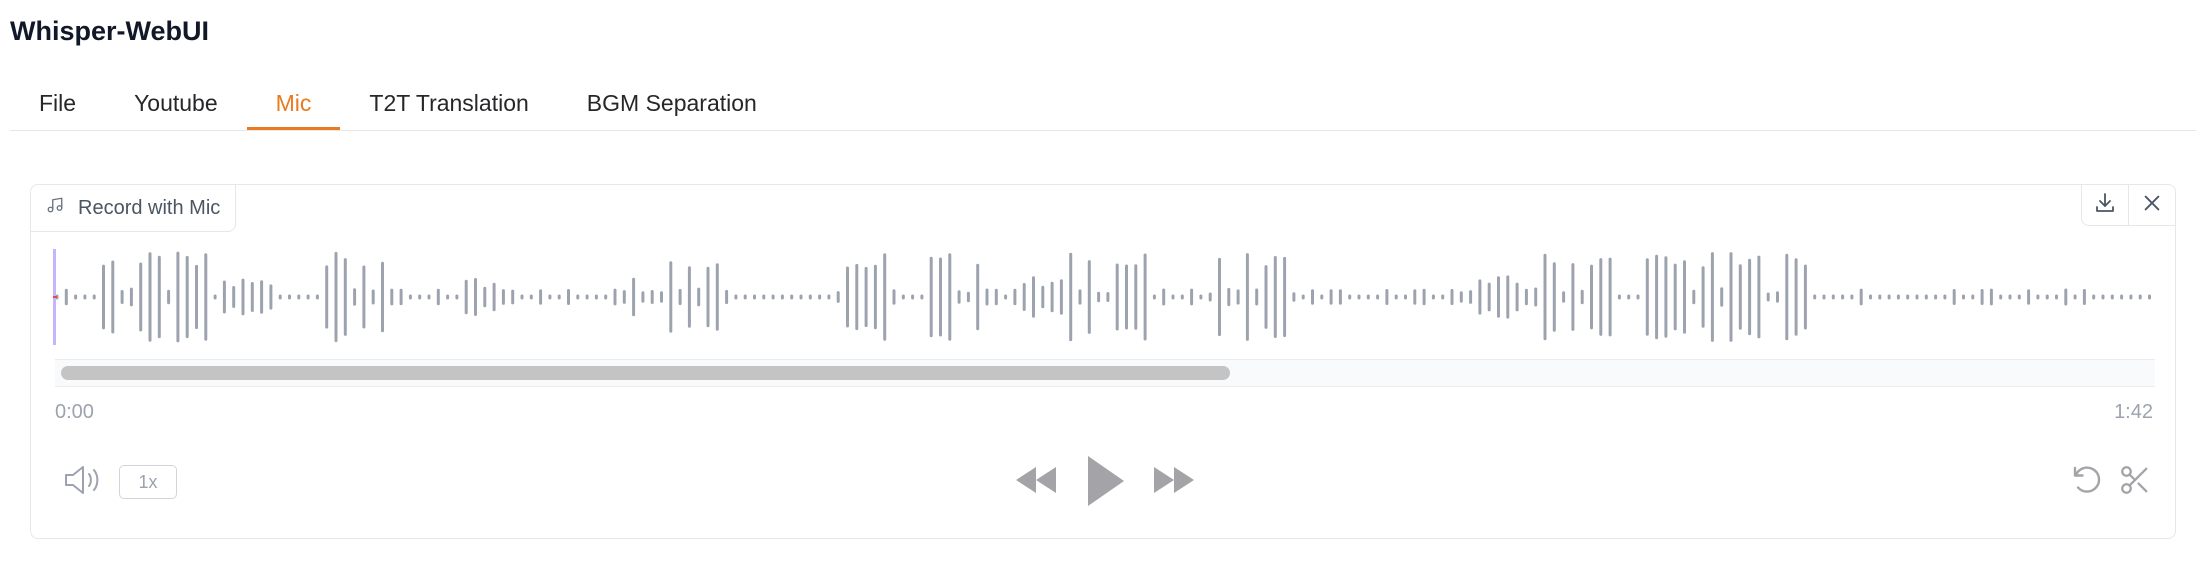  I want to click on audio-label-text: Record with Mic, so click(149, 207).